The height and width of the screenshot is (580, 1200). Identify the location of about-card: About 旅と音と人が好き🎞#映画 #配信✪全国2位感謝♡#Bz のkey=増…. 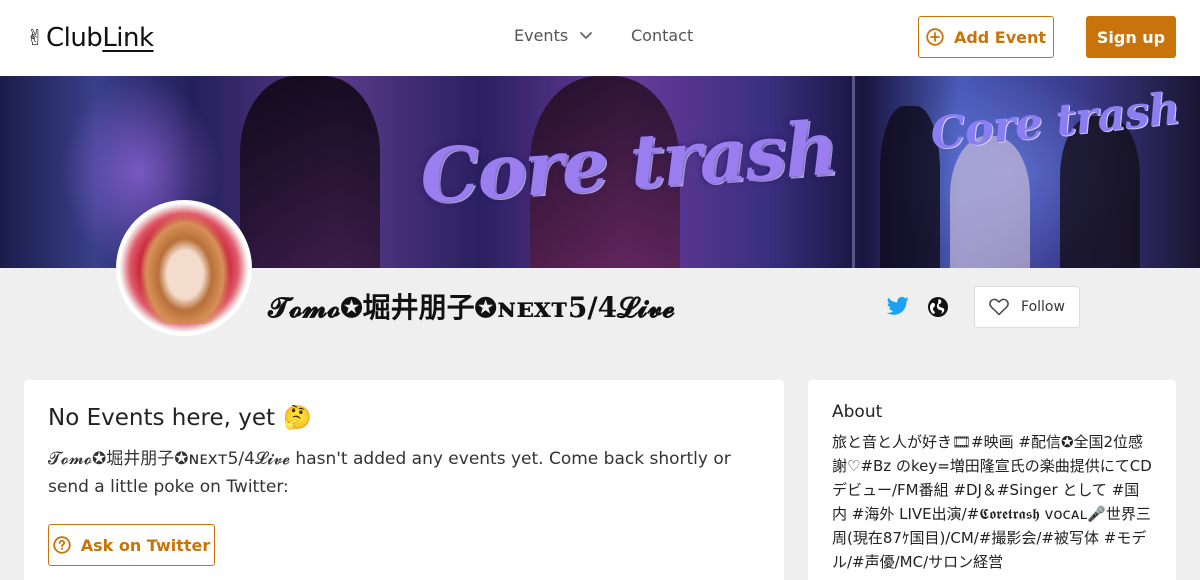
(992, 480).